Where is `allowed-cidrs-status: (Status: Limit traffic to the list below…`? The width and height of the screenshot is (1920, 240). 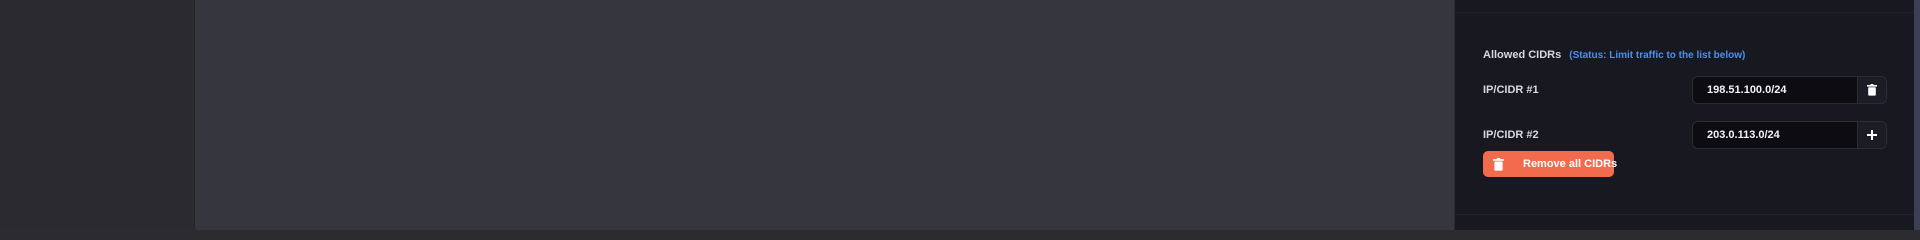 allowed-cidrs-status: (Status: Limit traffic to the list below… is located at coordinates (1657, 55).